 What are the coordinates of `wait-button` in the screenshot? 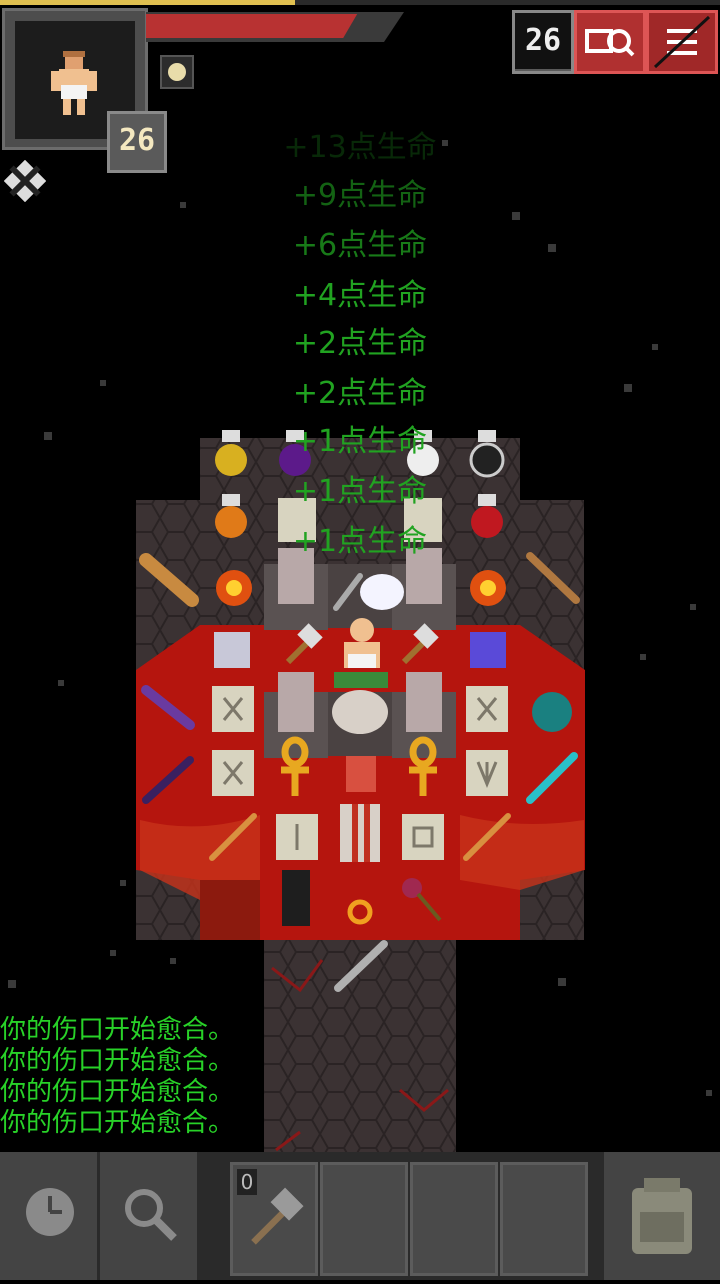 It's located at (50, 1216).